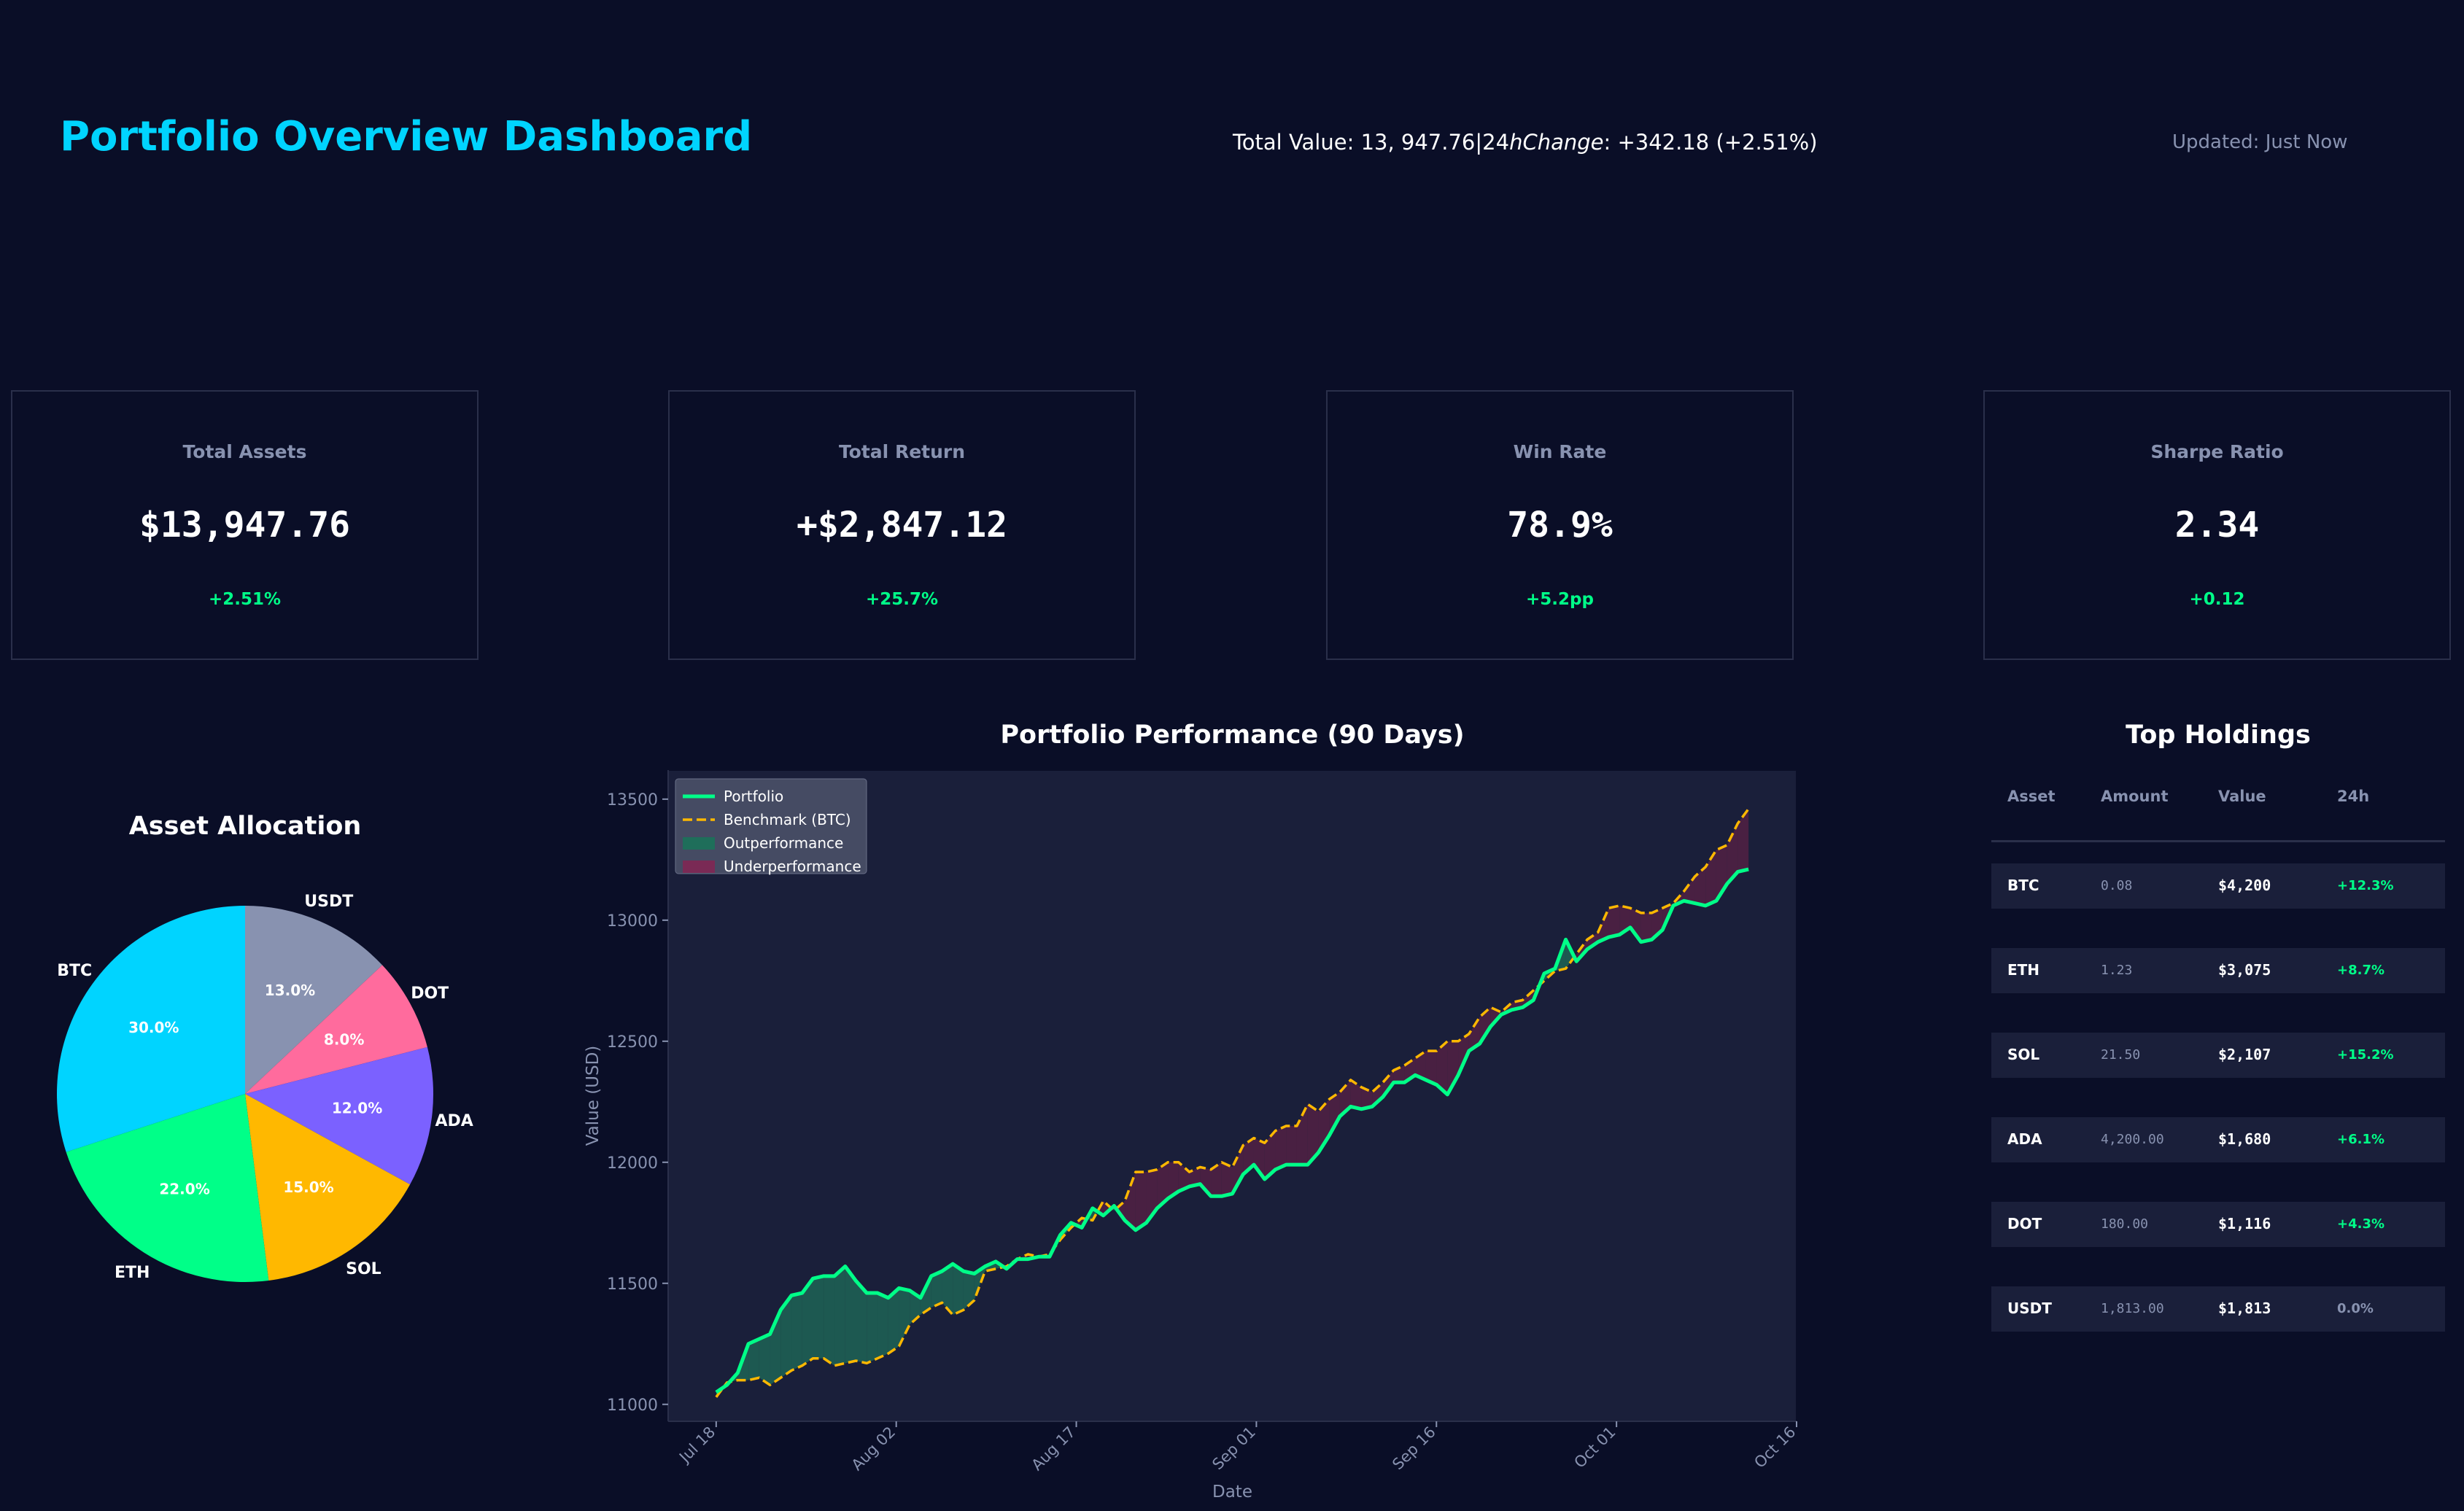 The image size is (2464, 1511). Describe the element at coordinates (1710, 142) in the screenshot. I see `summary-suffix: : +342.18 (+2.51%)` at that location.